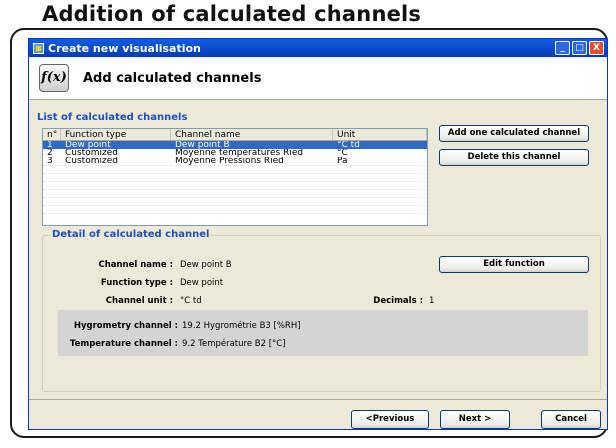 The height and width of the screenshot is (448, 616). I want to click on cell-channel-name: Dew point B, so click(202, 145).